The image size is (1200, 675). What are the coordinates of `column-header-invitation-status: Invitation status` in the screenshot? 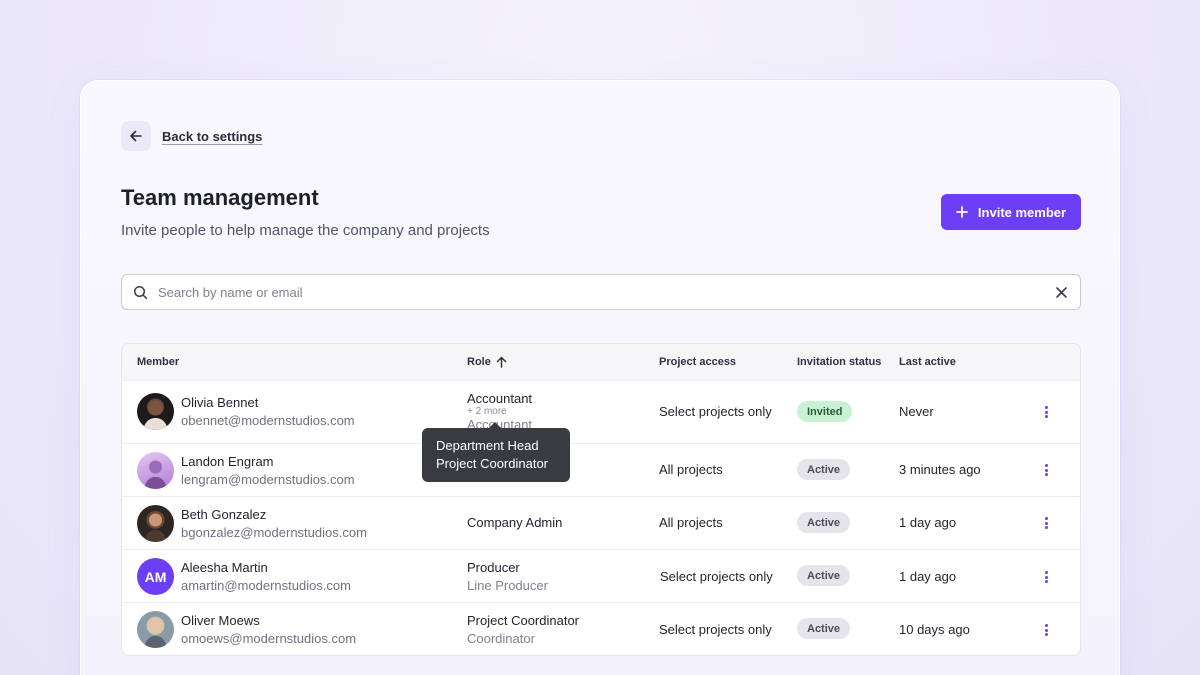 It's located at (839, 362).